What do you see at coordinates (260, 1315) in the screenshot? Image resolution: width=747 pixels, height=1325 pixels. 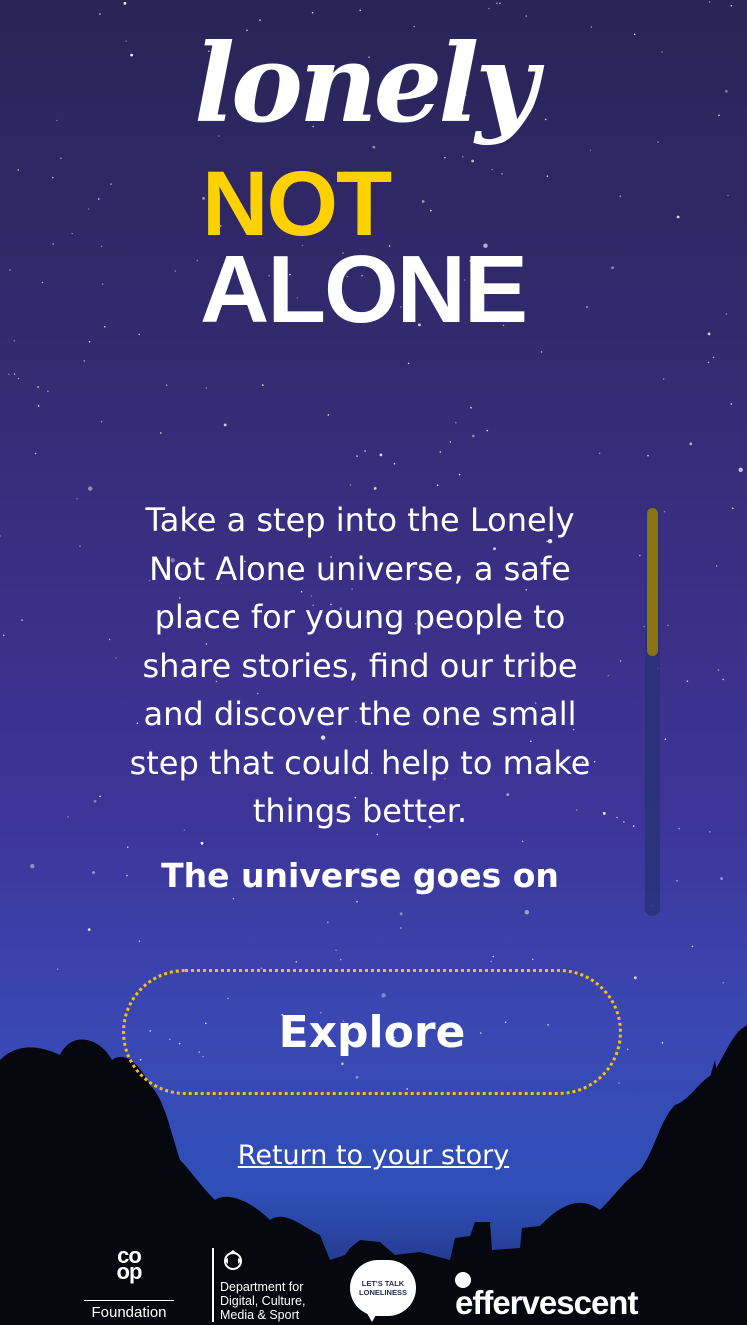 I see `dcms-line-3: Media & Sport` at bounding box center [260, 1315].